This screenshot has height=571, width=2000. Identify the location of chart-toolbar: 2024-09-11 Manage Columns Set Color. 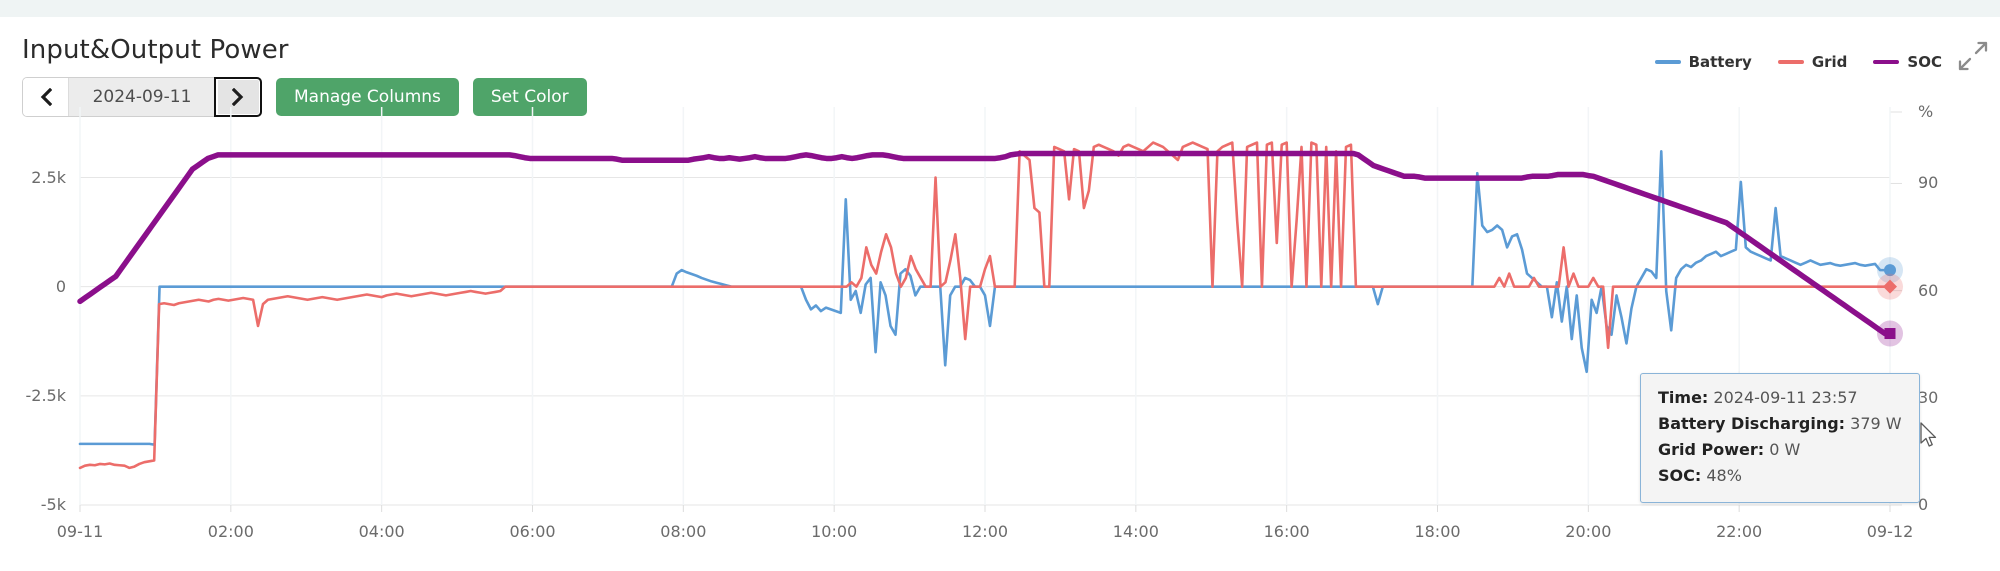
(304, 97).